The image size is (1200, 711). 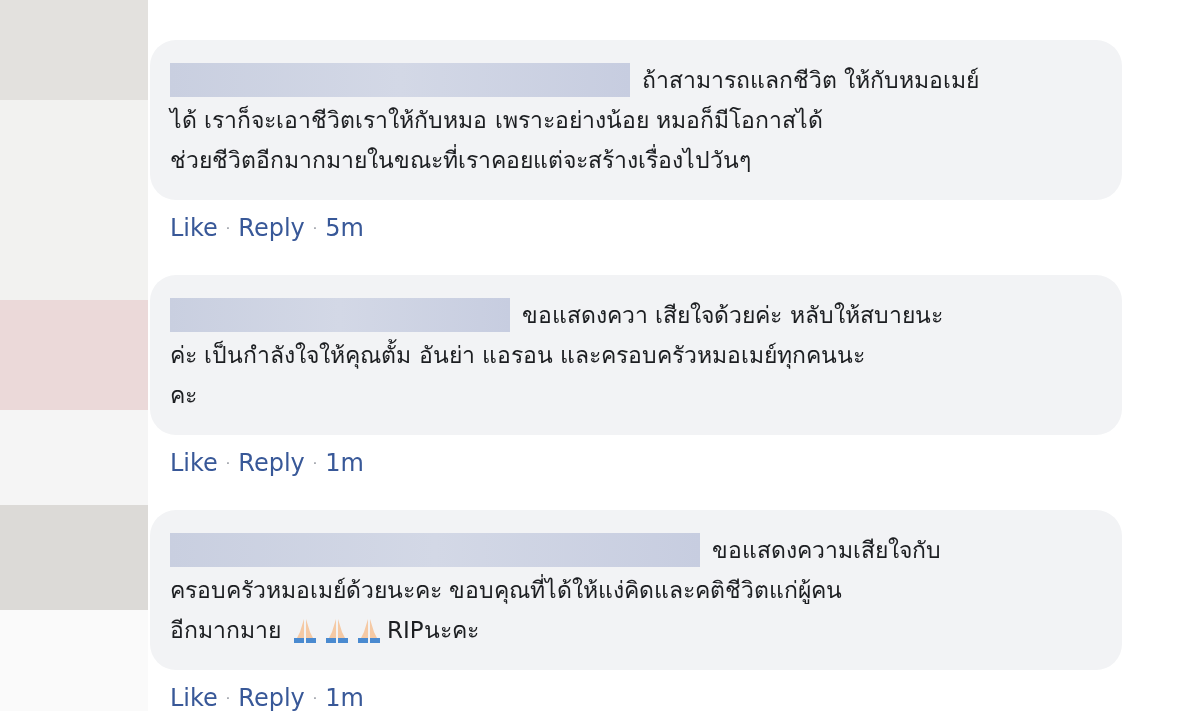 I want to click on comment-text: ขอแสดงความเสียใจกับ, so click(x=826, y=550).